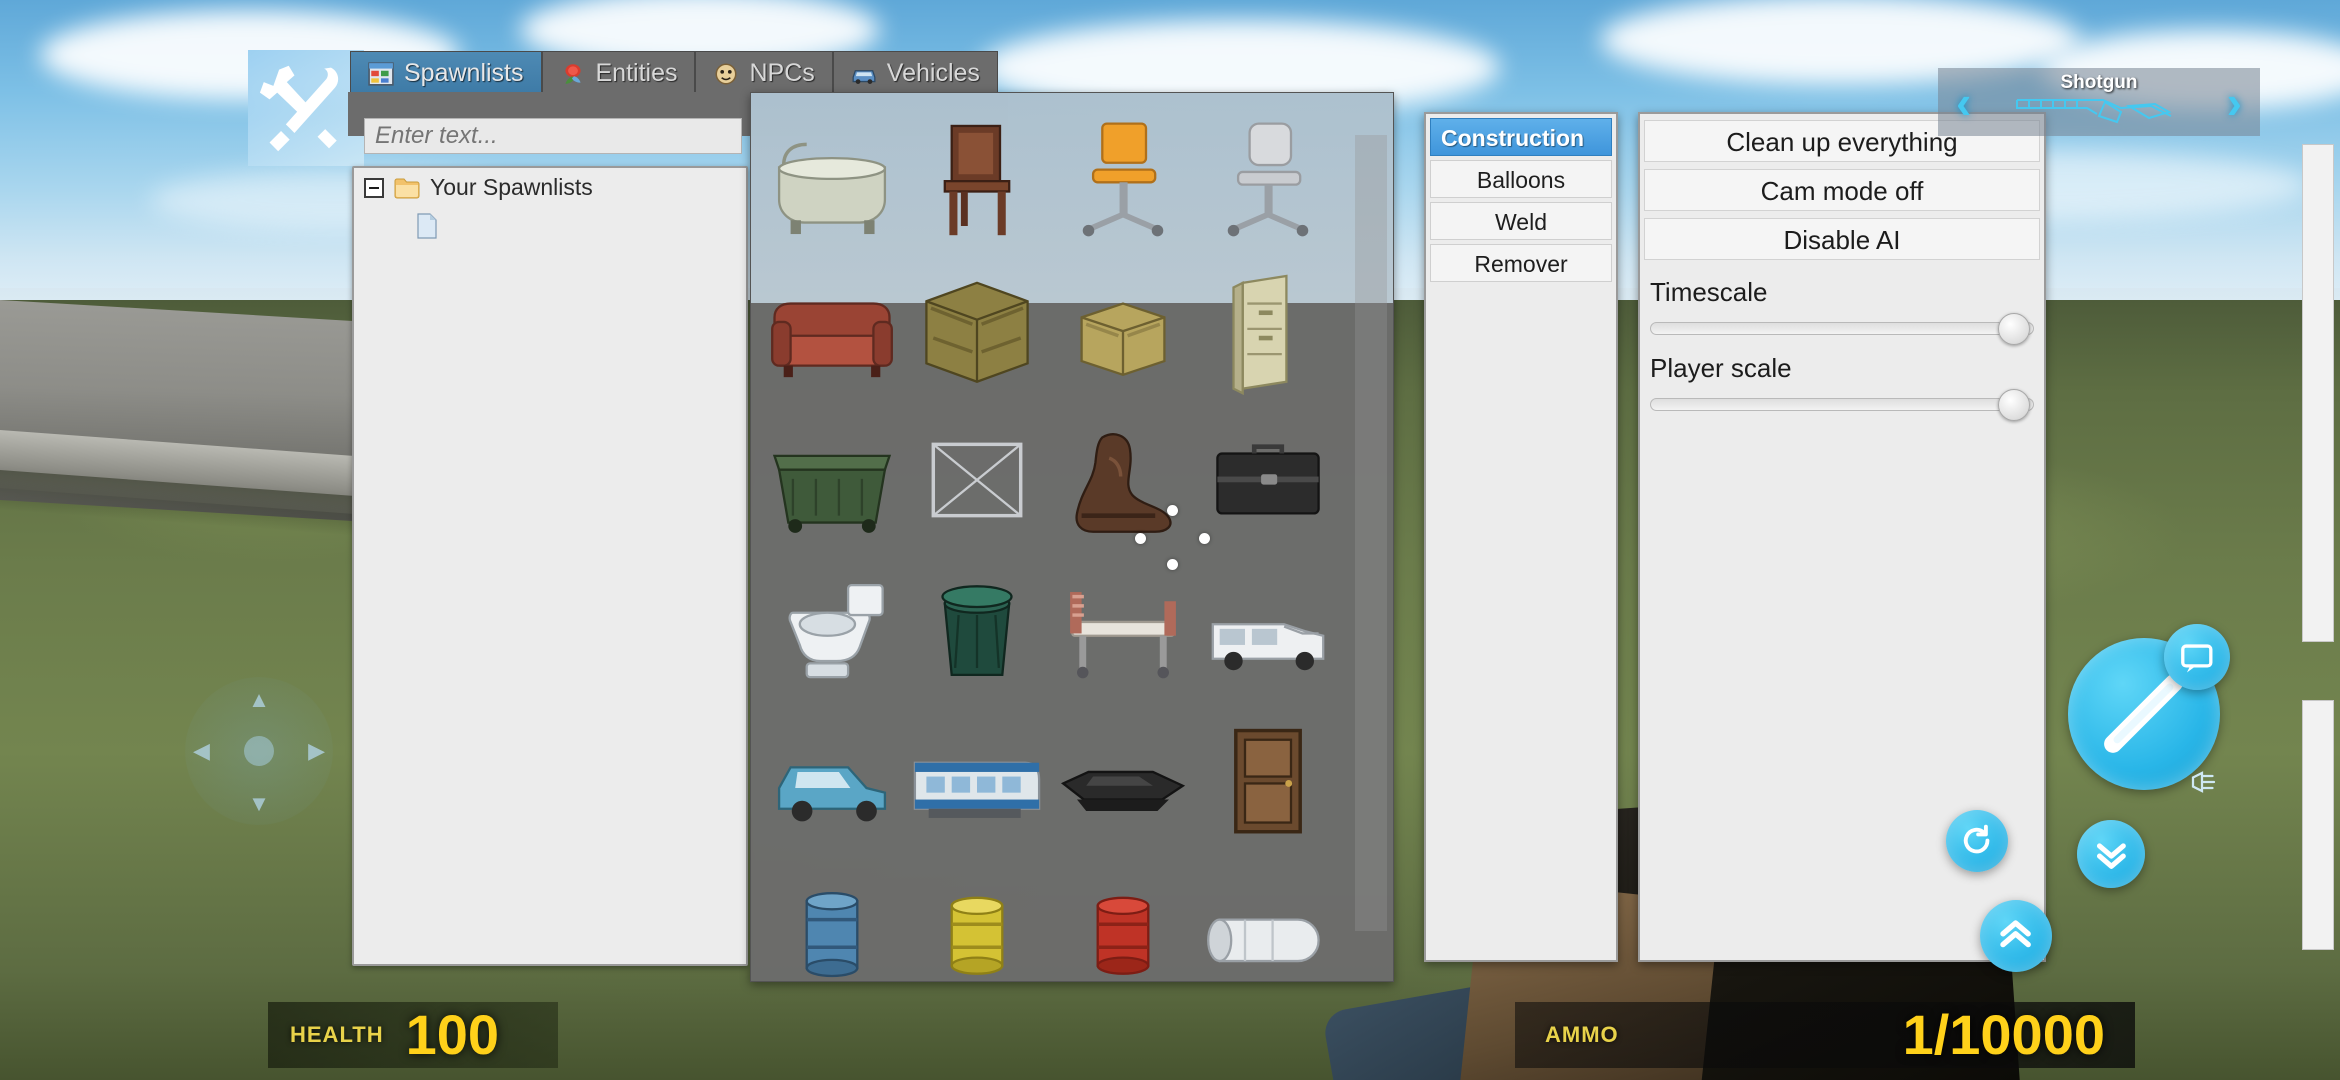 The width and height of the screenshot is (2340, 1080). I want to click on grid-scrollbar-thumb-upper, so click(2318, 393).